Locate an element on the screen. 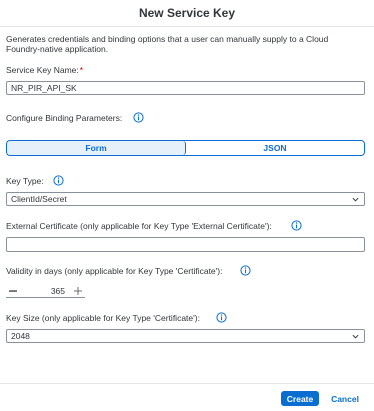 The width and height of the screenshot is (374, 411). key-size-select: 2048 is located at coordinates (185, 336).